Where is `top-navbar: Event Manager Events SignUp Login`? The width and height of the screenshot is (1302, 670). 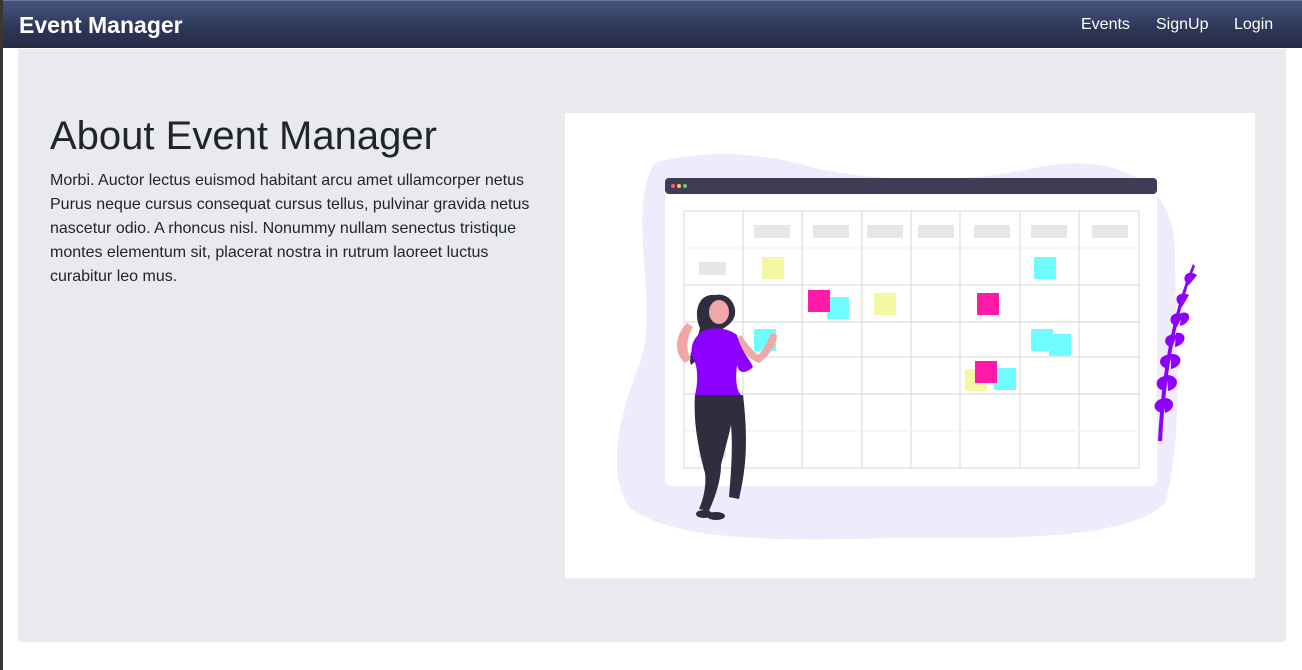
top-navbar: Event Manager Events SignUp Login is located at coordinates (652, 24).